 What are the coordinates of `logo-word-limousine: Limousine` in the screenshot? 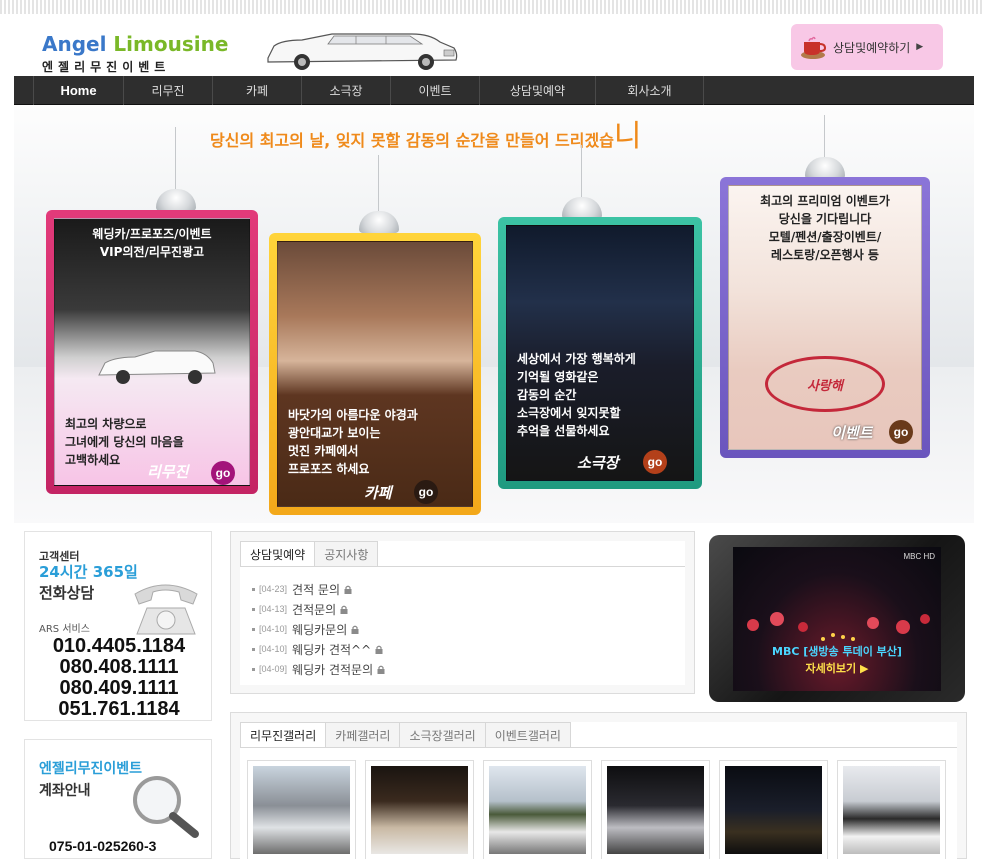 It's located at (171, 44).